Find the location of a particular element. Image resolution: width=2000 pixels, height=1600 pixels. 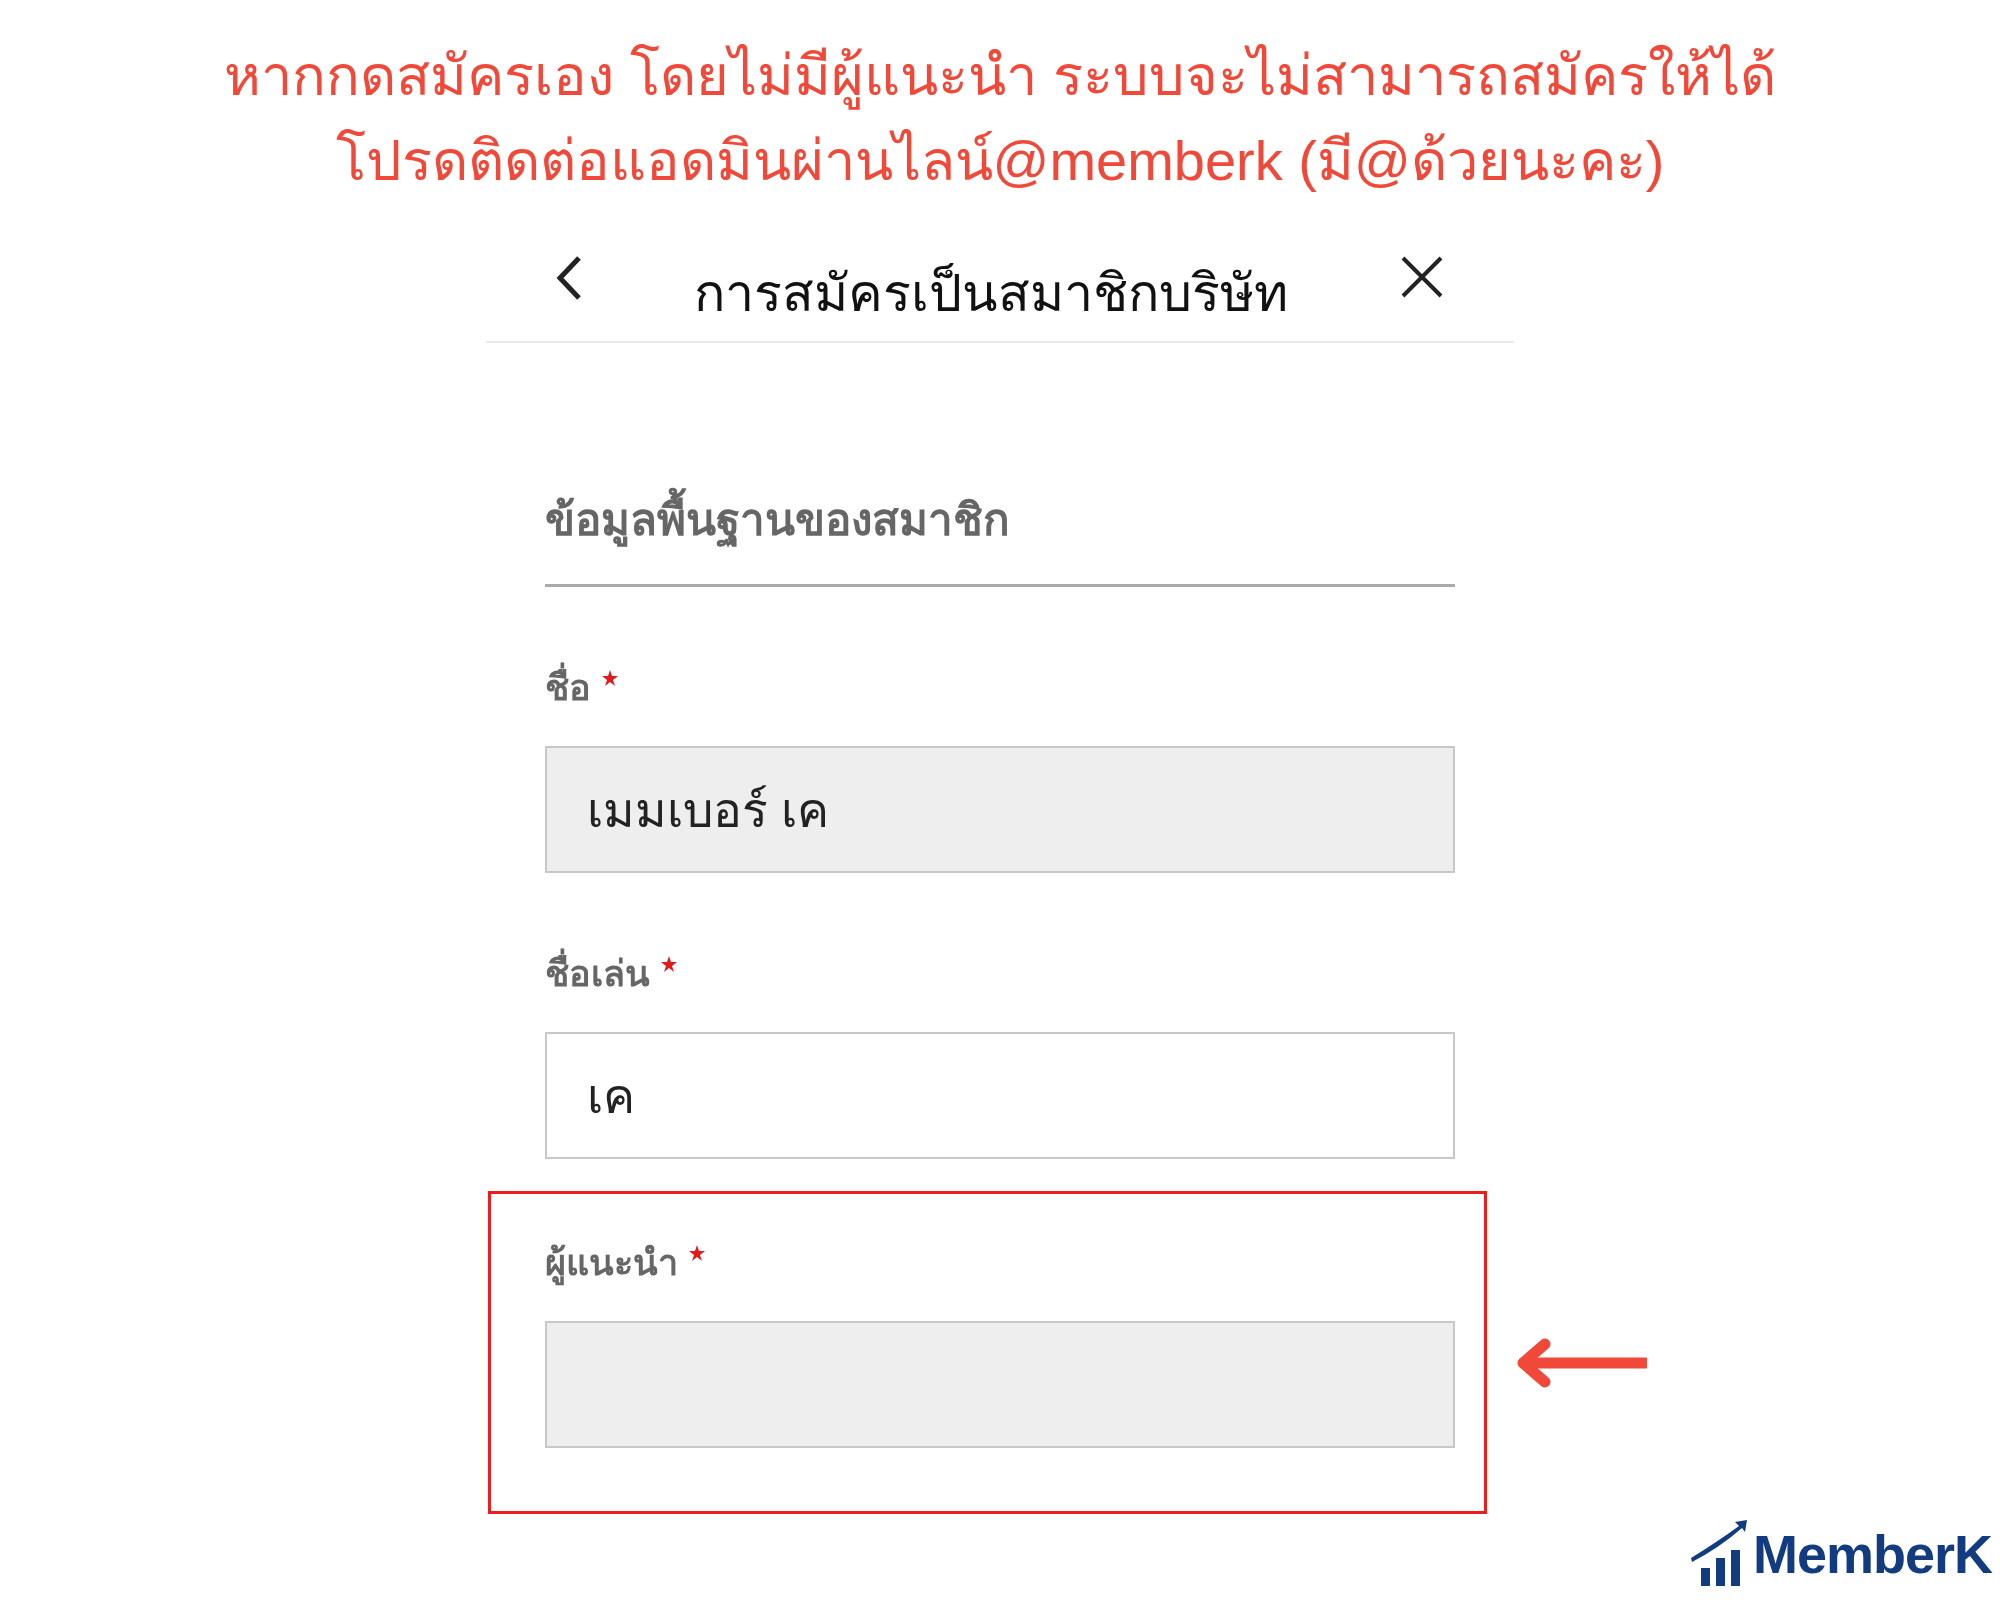

arrow-icon is located at coordinates (1581, 1363).